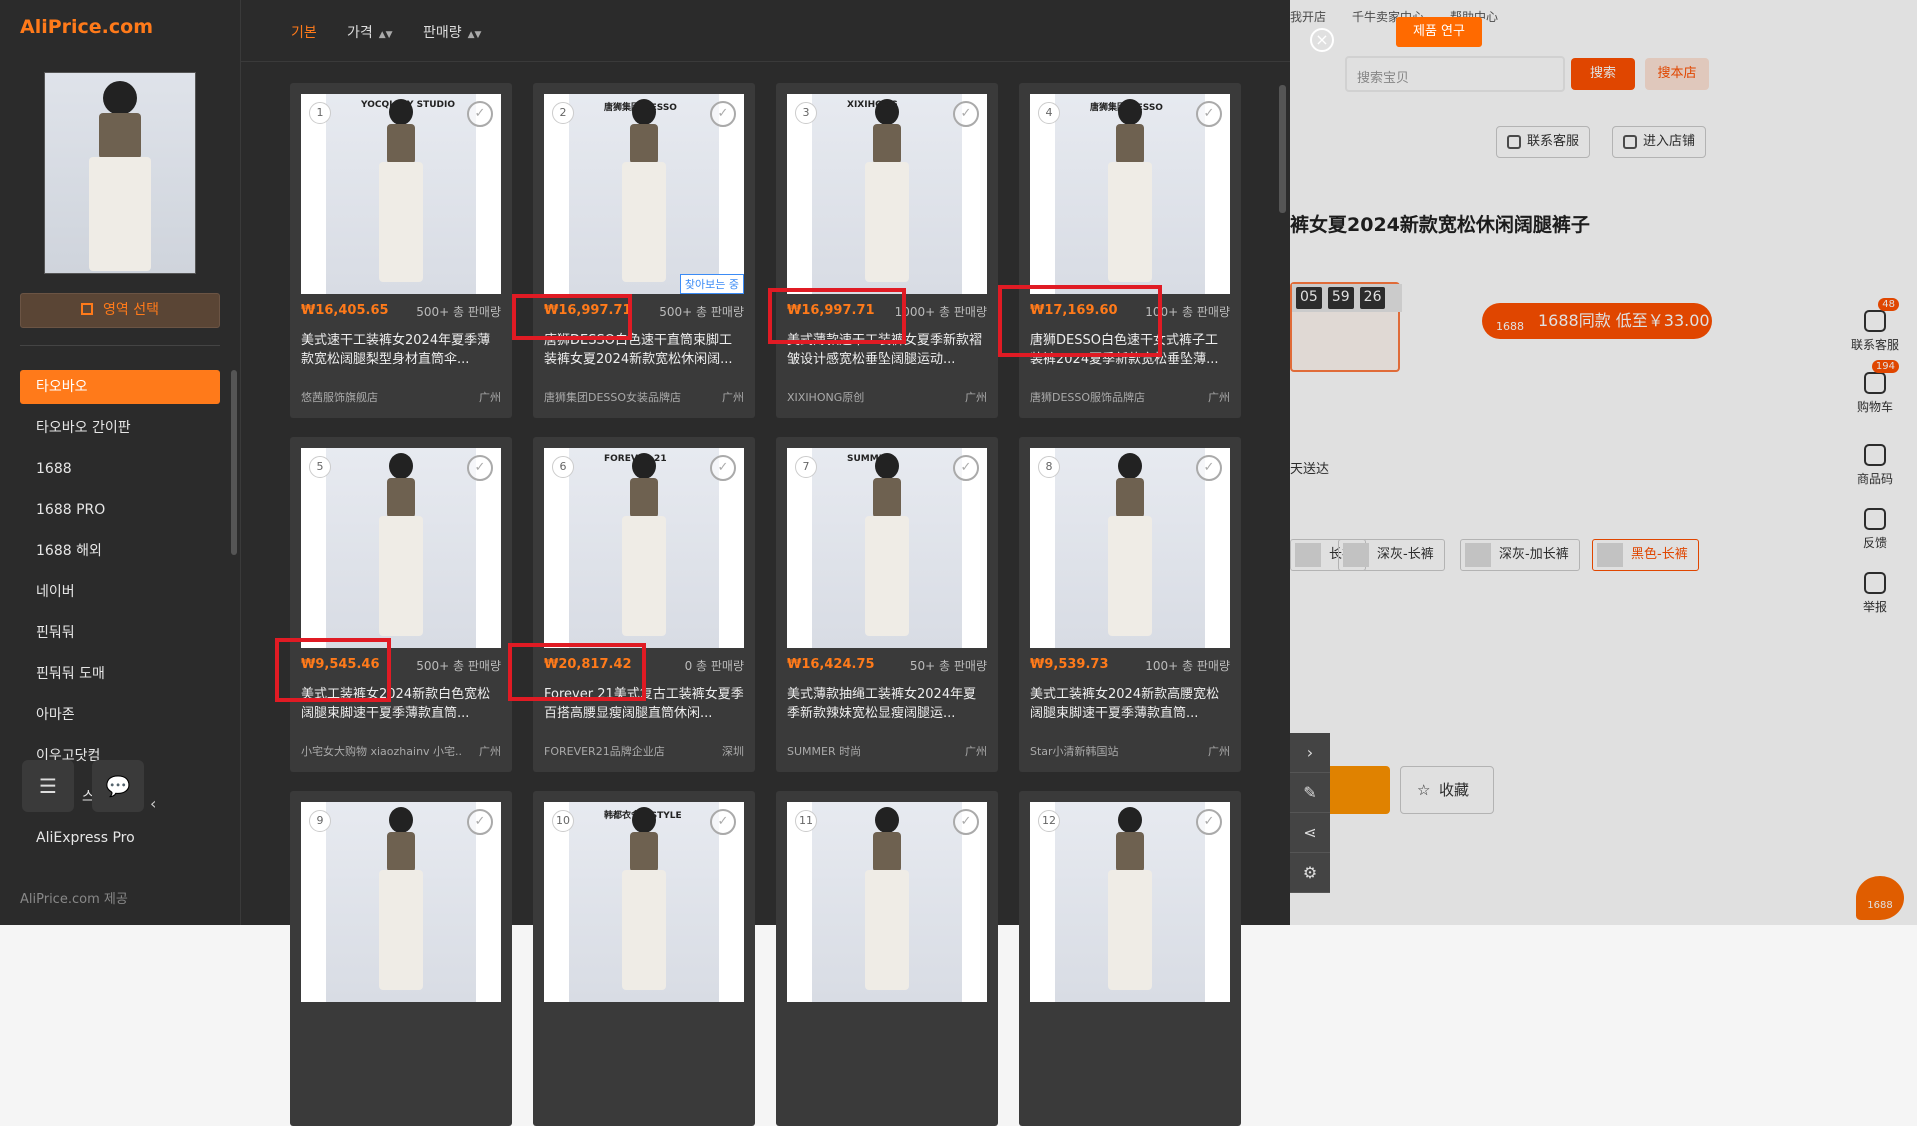 This screenshot has height=1126, width=1917. What do you see at coordinates (120, 838) in the screenshot?
I see `nav-aliexpress-pro: AliExpress Pro` at bounding box center [120, 838].